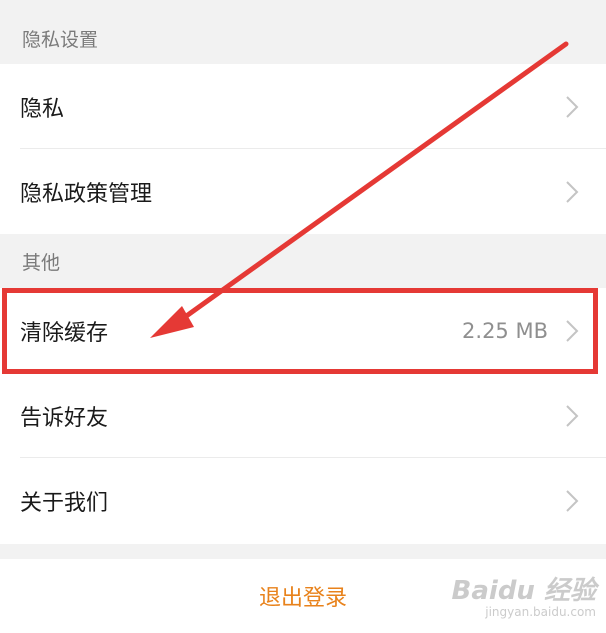 This screenshot has width=606, height=633. I want to click on row-label: 关于我们, so click(64, 503).